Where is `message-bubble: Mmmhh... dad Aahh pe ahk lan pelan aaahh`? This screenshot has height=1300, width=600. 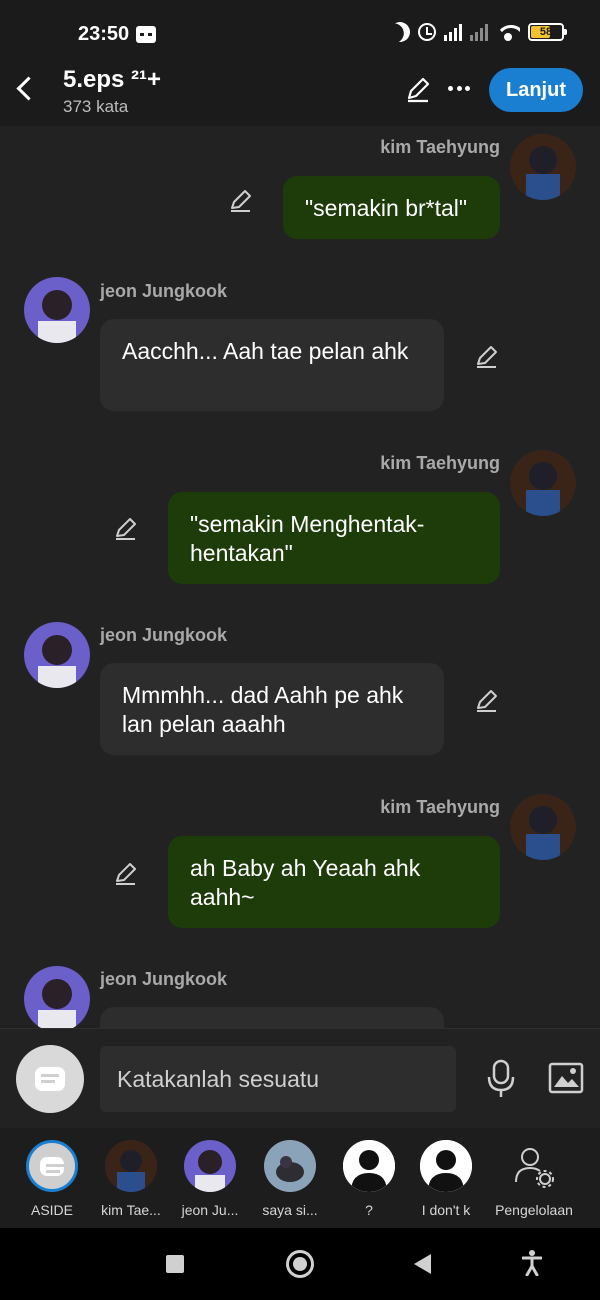
message-bubble: Mmmhh... dad Aahh pe ahk lan pelan aaahh is located at coordinates (272, 709).